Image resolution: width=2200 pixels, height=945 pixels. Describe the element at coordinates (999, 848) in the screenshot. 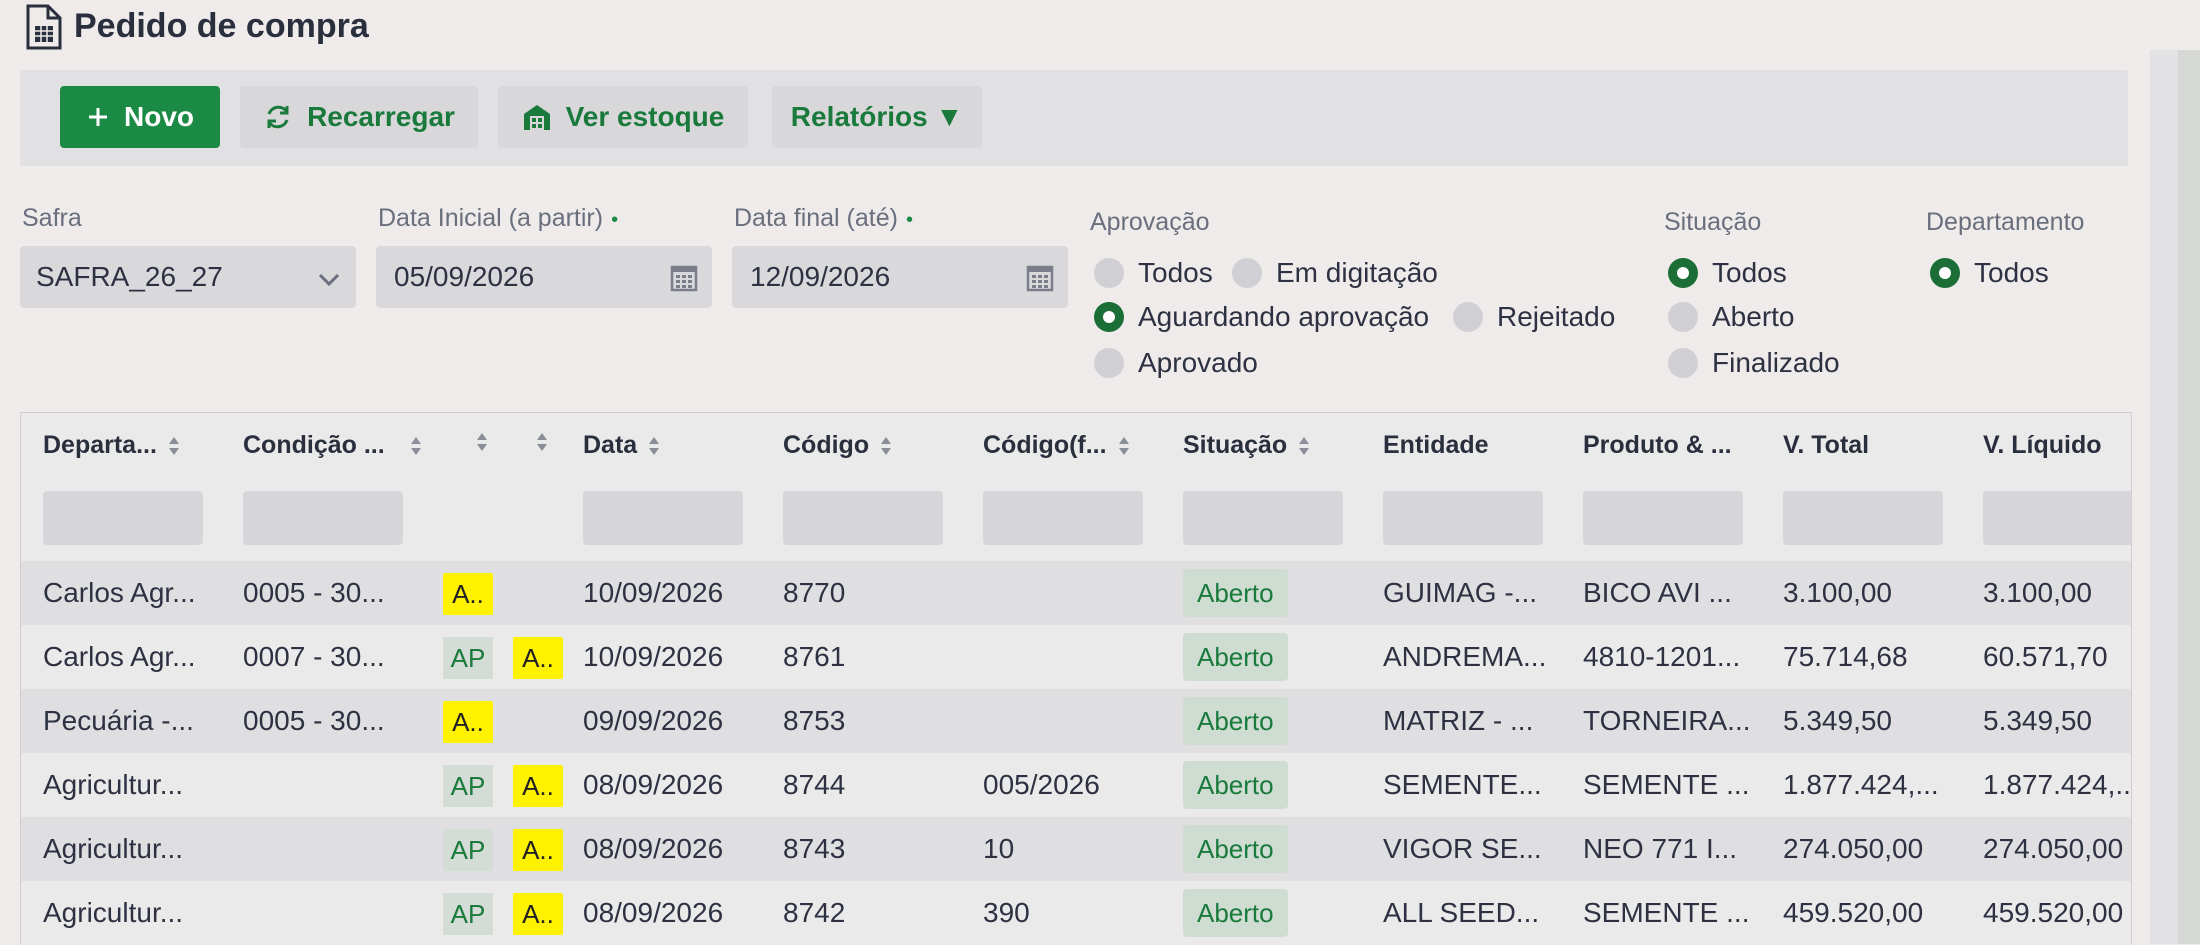

I see `cell-supplier-code: 10` at that location.